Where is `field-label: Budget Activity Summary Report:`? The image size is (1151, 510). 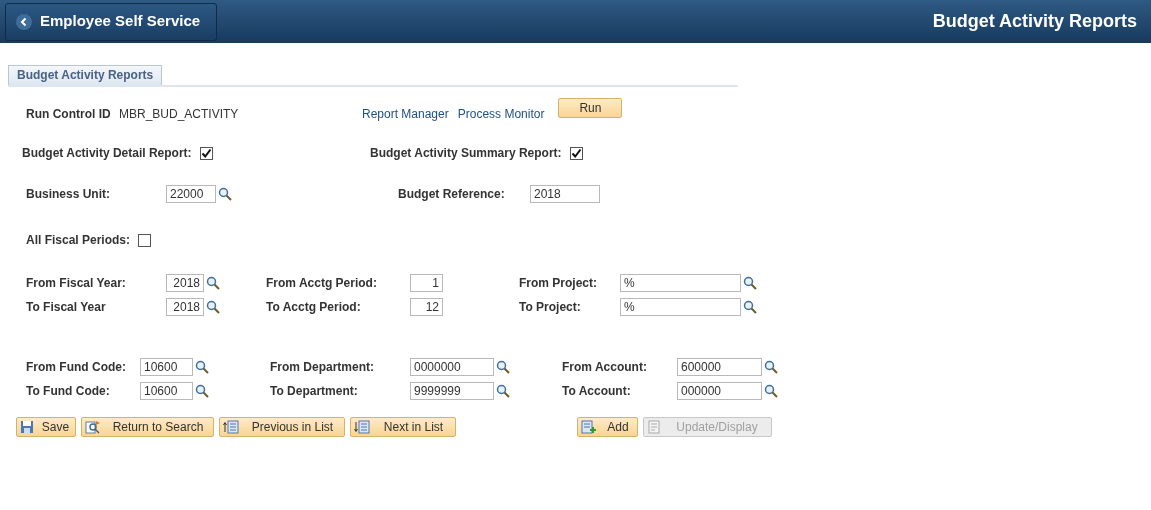 field-label: Budget Activity Summary Report: is located at coordinates (466, 153).